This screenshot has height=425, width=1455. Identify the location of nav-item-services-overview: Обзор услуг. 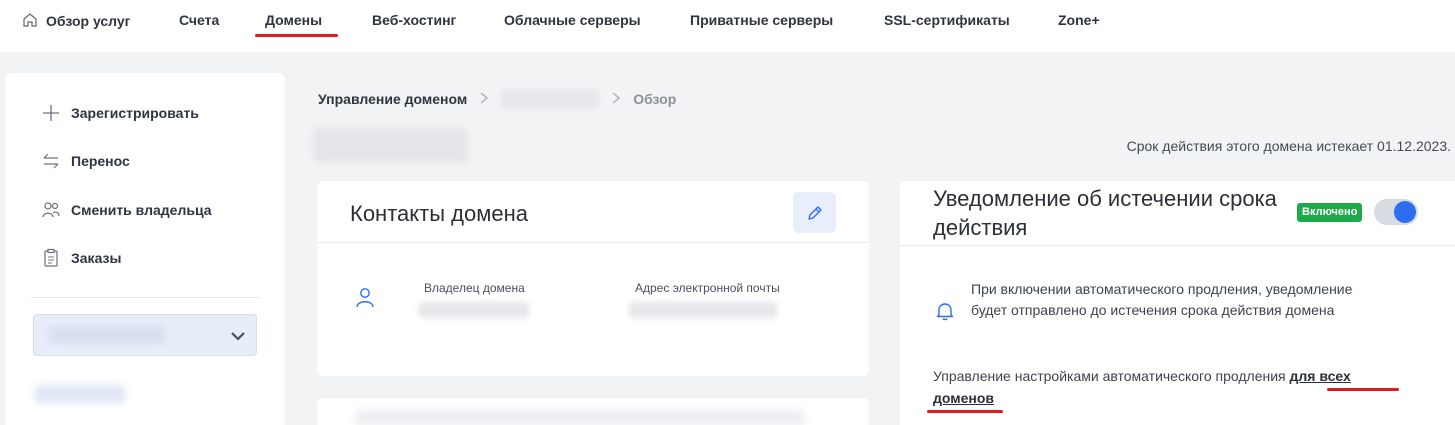
(76, 21).